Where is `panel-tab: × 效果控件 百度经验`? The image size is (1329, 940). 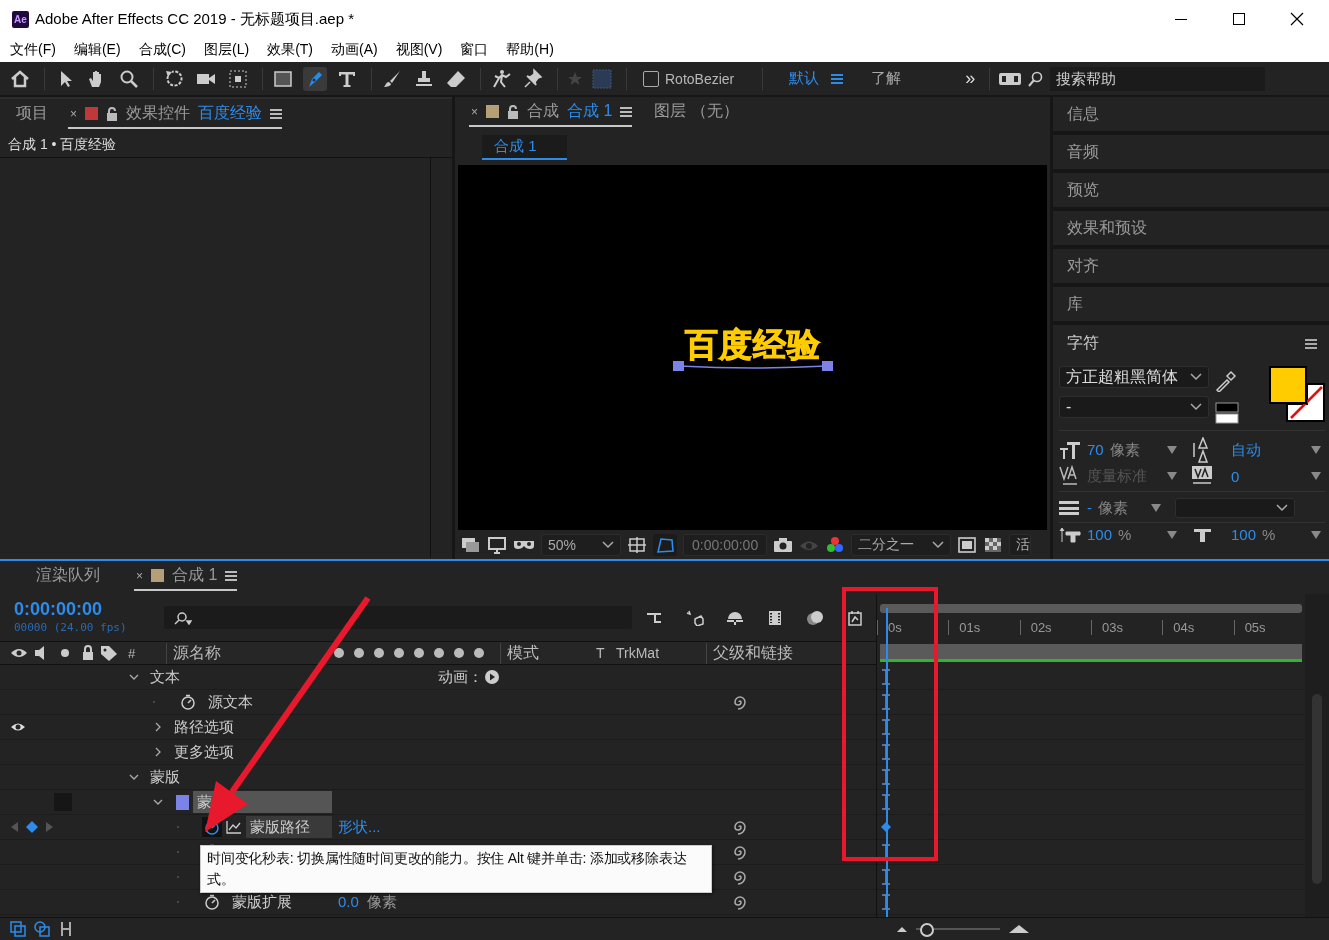
panel-tab: × 效果控件 百度经验 is located at coordinates (175, 115).